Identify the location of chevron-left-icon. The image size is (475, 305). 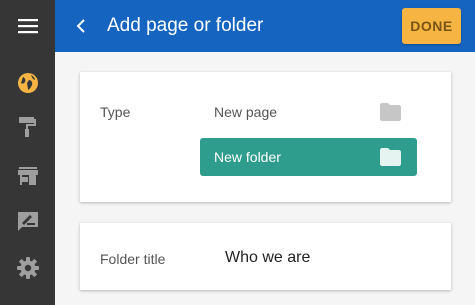
(80, 26).